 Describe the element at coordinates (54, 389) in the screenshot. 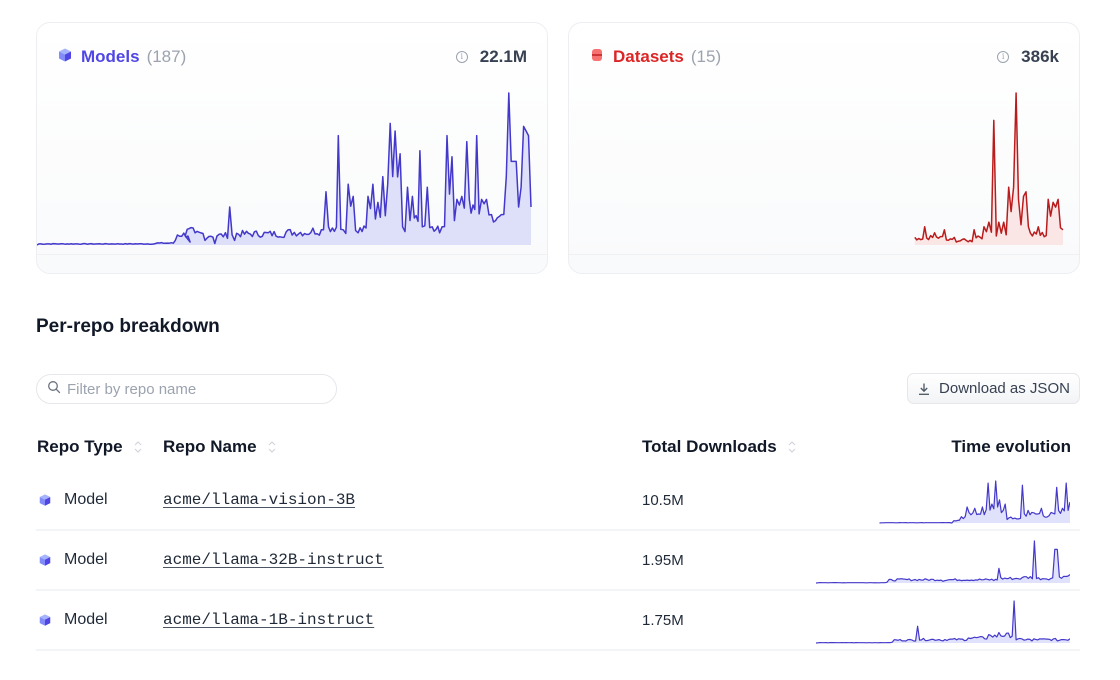

I see `search-icon` at that location.